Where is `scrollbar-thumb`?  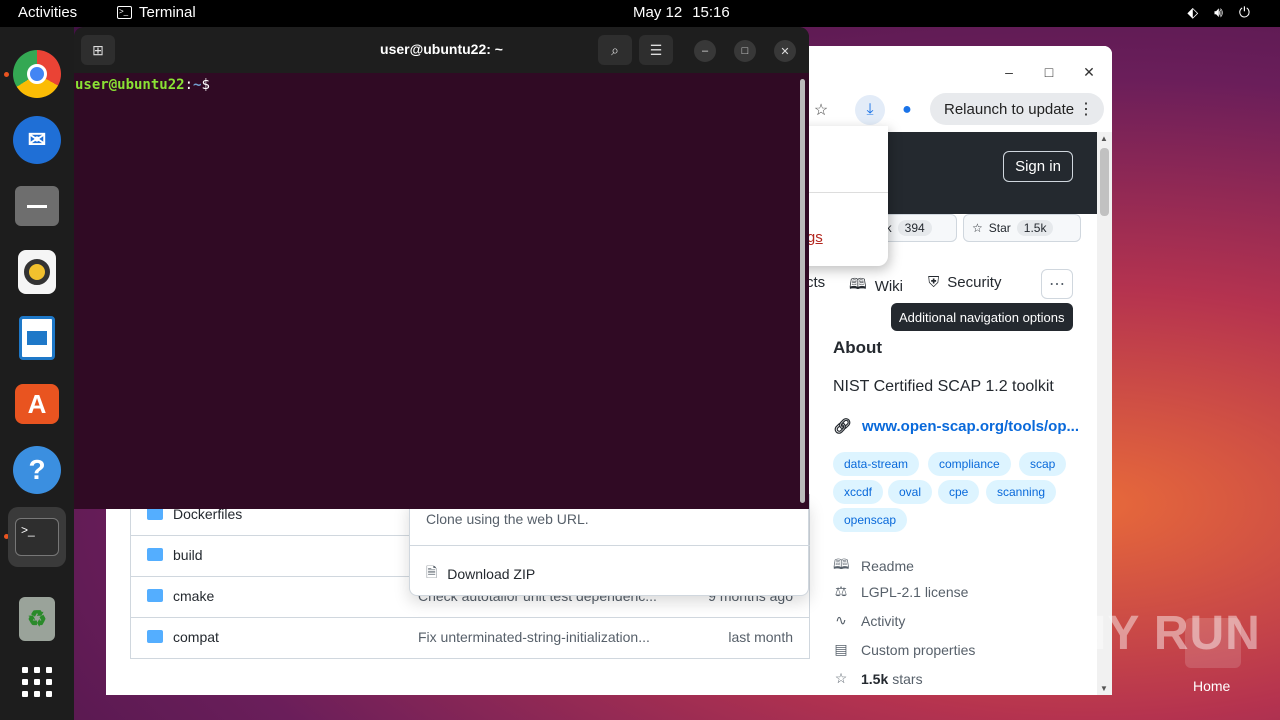 scrollbar-thumb is located at coordinates (1104, 182).